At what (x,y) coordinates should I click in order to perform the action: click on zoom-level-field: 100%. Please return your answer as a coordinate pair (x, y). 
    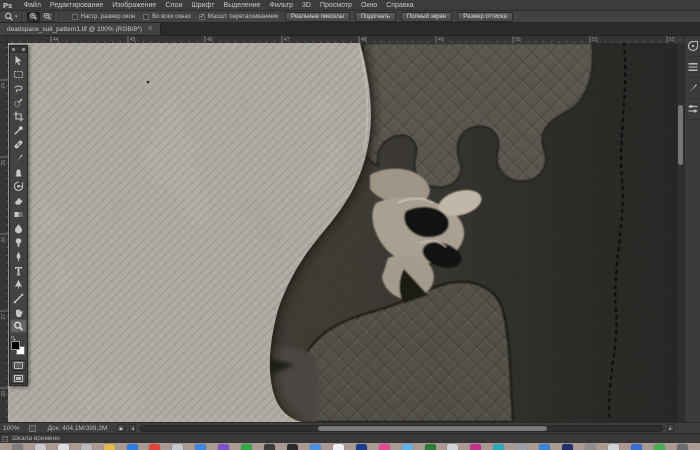
    Looking at the image, I should click on (11, 428).